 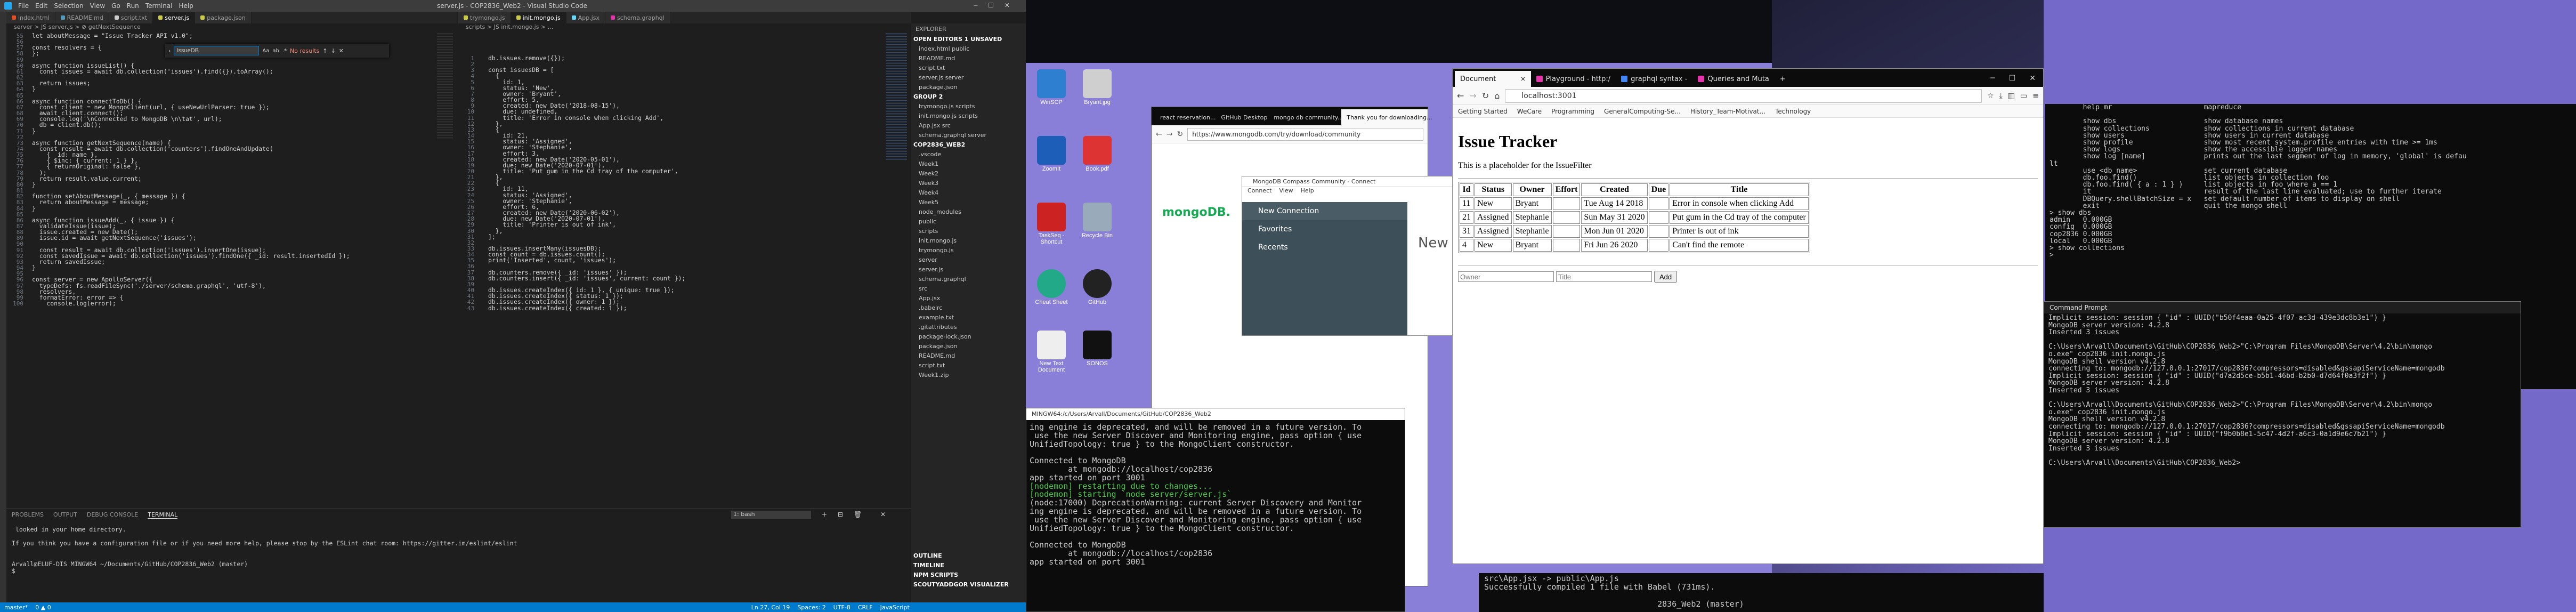 What do you see at coordinates (159, 6) in the screenshot?
I see `menu-terminal: Terminal` at bounding box center [159, 6].